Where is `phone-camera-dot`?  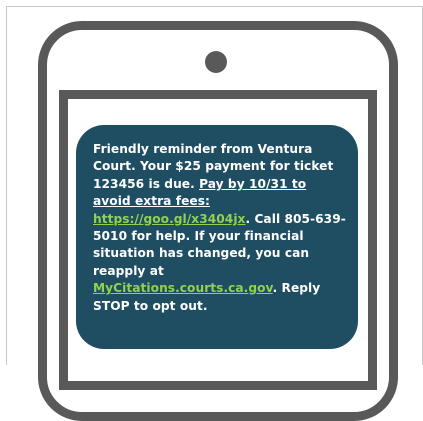
phone-camera-dot is located at coordinates (216, 62).